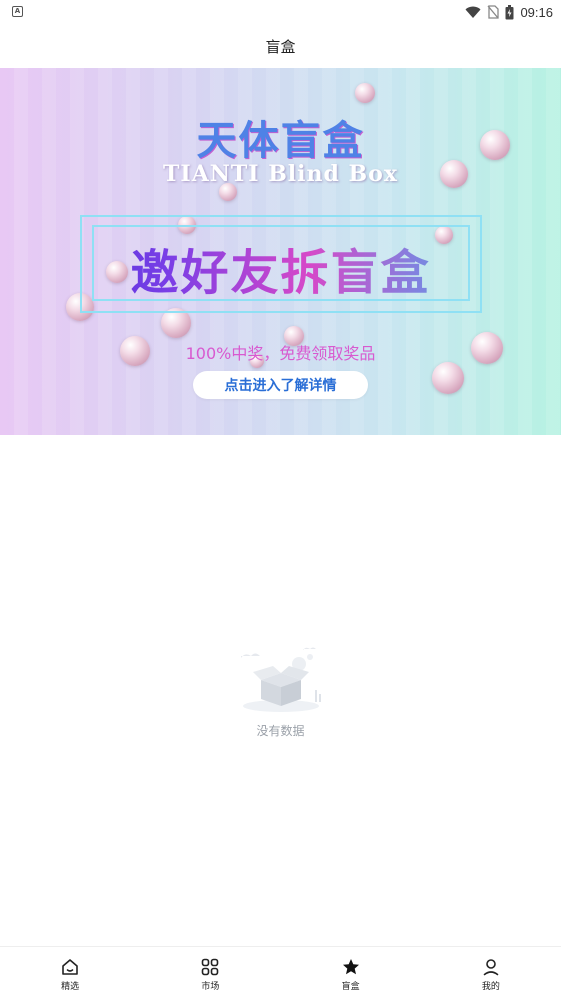 The image size is (561, 999). I want to click on empty-box-illustration, so click(281, 679).